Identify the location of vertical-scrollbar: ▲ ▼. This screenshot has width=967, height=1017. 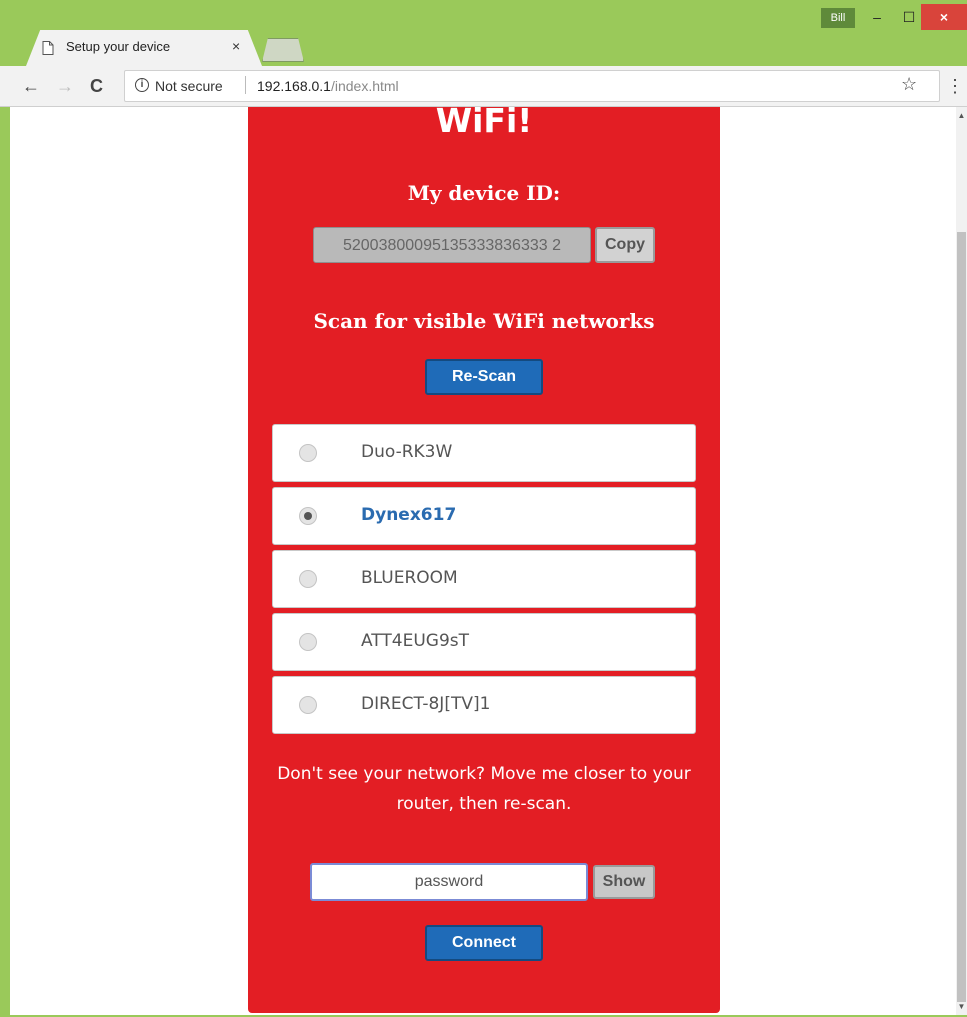
(961, 561).